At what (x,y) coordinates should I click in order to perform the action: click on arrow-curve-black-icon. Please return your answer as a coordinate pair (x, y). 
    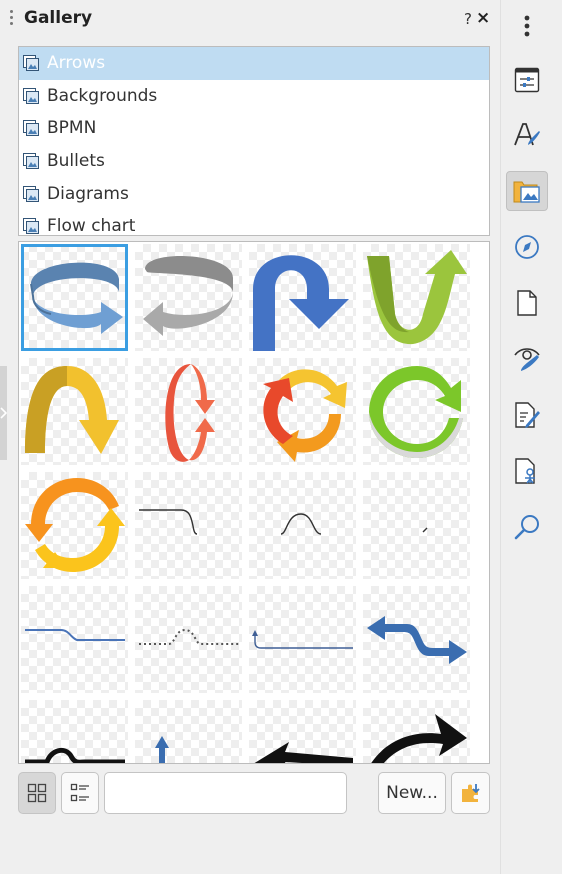
    Looking at the image, I should click on (75, 755).